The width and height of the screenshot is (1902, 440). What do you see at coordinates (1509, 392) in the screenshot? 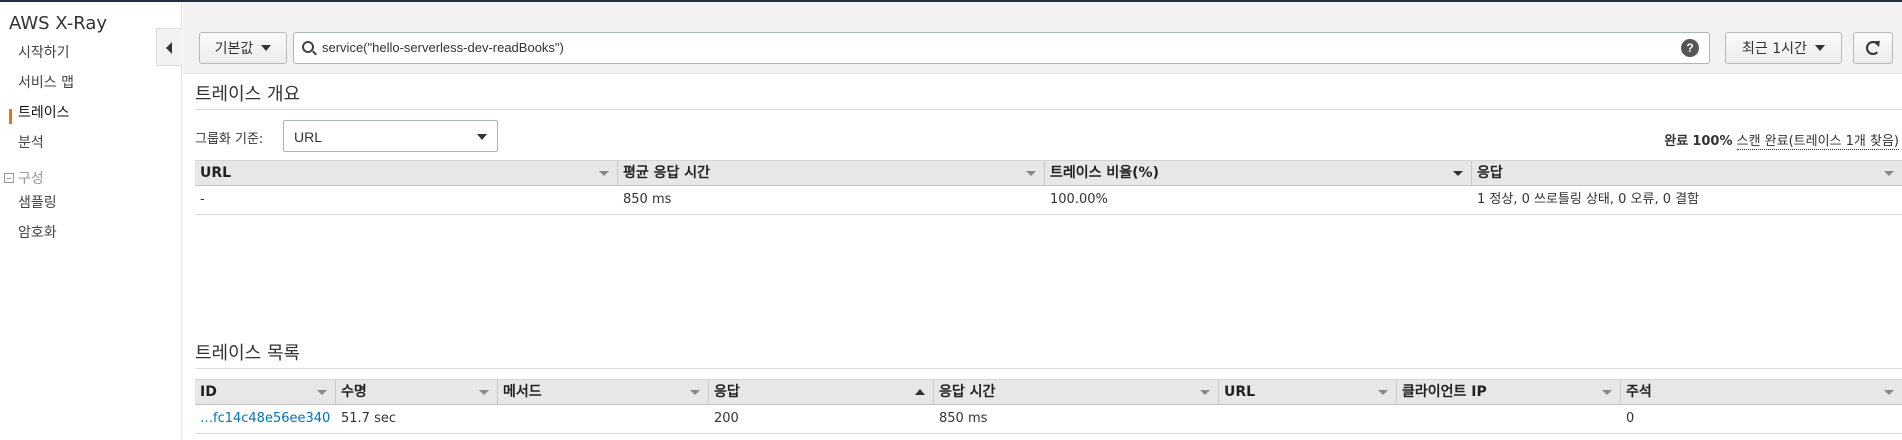
I see `column-header-client-ip: 클라이언트 IP` at bounding box center [1509, 392].